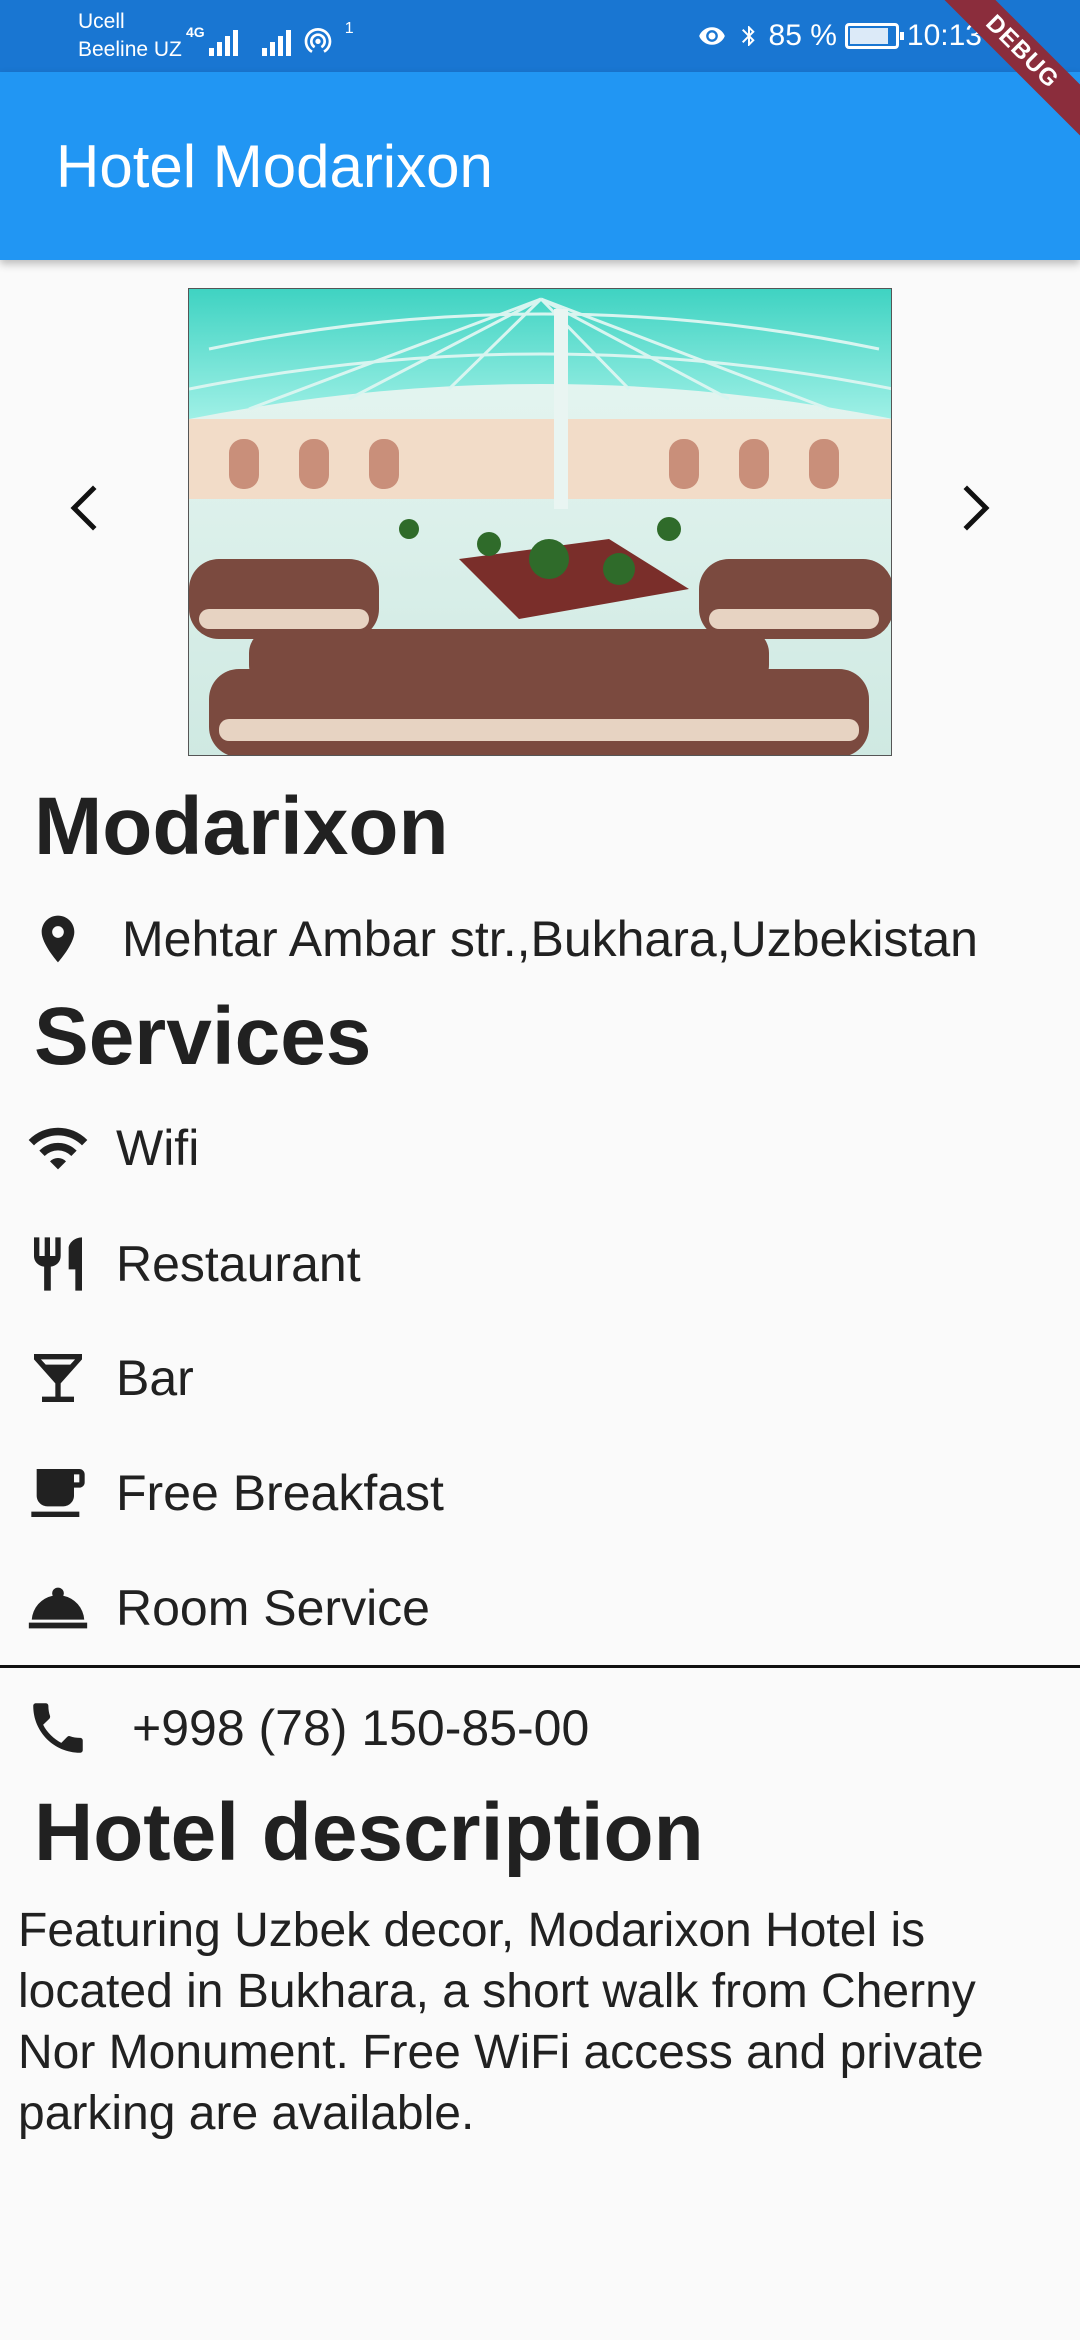 This screenshot has width=1080, height=2340. Describe the element at coordinates (158, 1148) in the screenshot. I see `service-label: Wifi` at that location.